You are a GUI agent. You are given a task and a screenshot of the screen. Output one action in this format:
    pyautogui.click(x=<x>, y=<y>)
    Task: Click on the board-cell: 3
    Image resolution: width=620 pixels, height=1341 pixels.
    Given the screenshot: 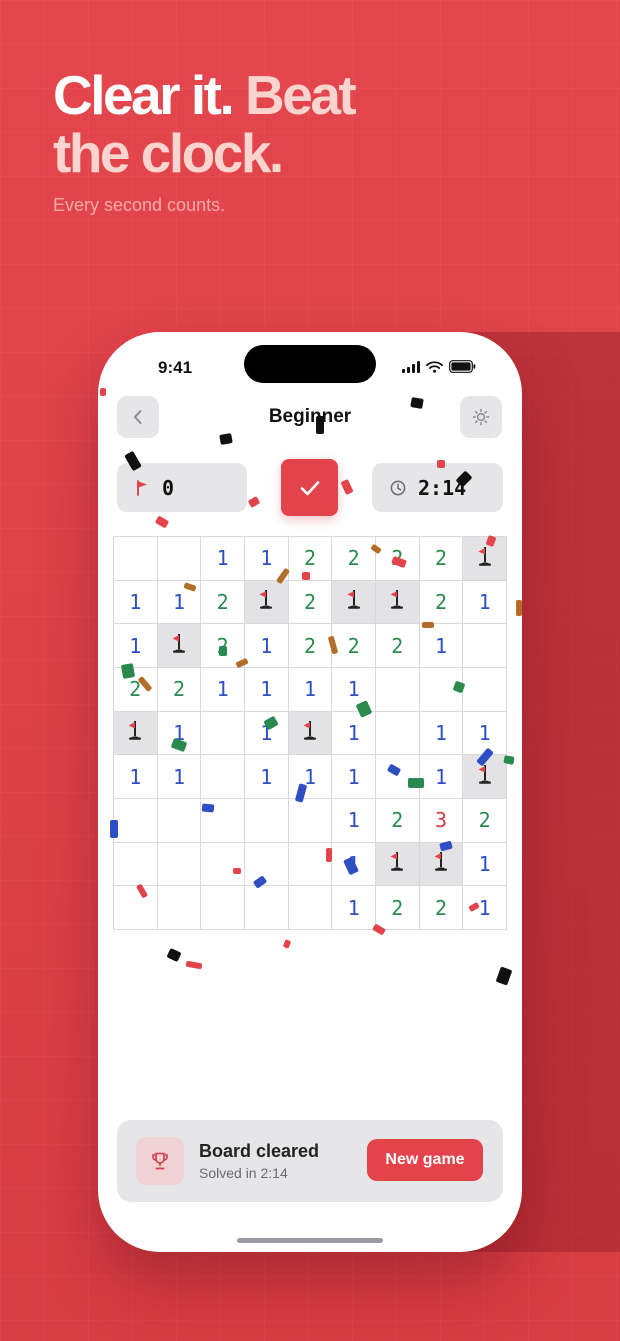 What is the action you would take?
    pyautogui.click(x=441, y=821)
    